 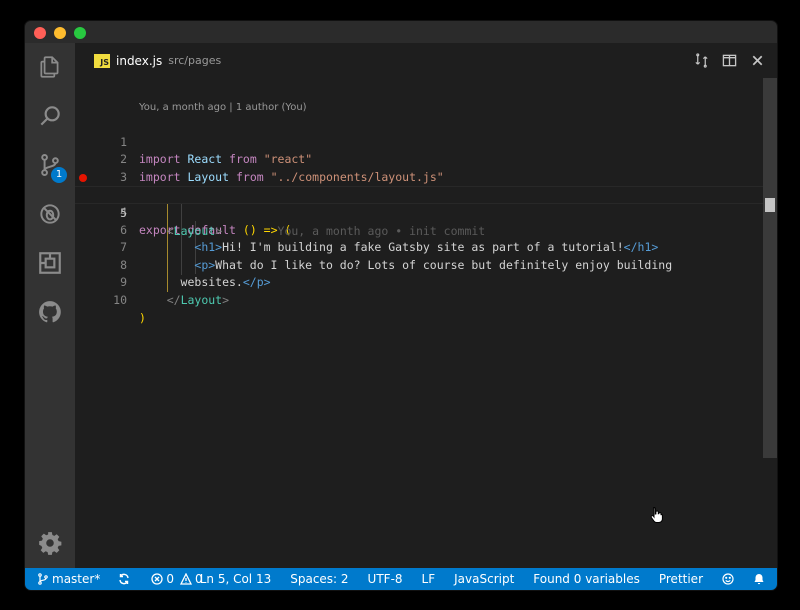 What do you see at coordinates (50, 165) in the screenshot?
I see `source-control-button: 1` at bounding box center [50, 165].